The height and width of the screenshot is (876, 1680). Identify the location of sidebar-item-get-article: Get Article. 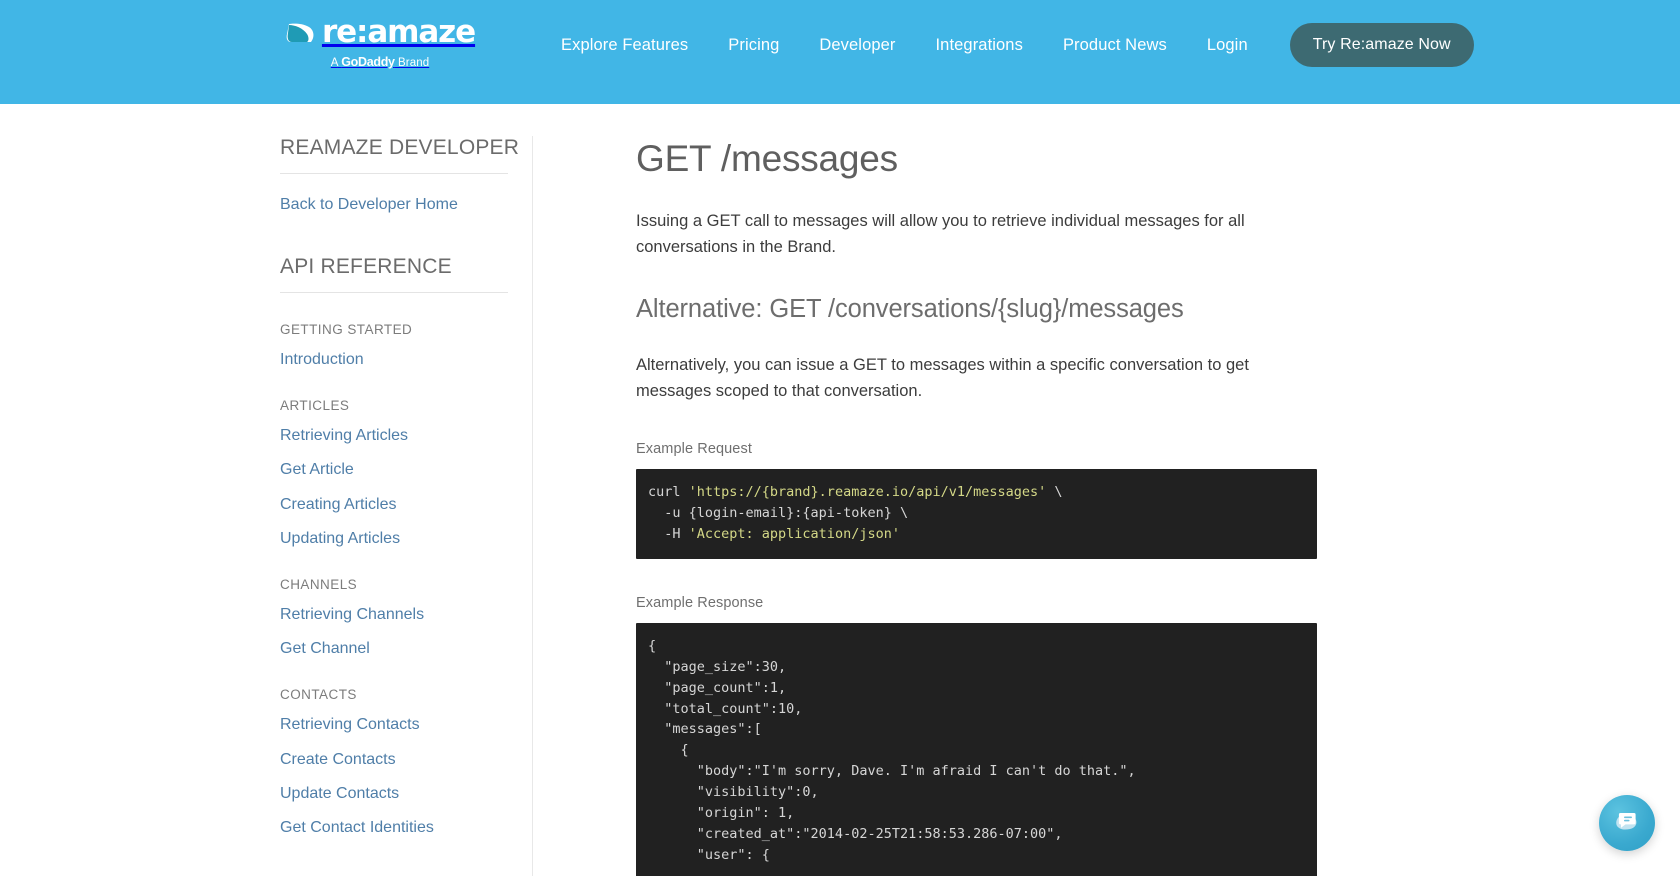
(394, 469).